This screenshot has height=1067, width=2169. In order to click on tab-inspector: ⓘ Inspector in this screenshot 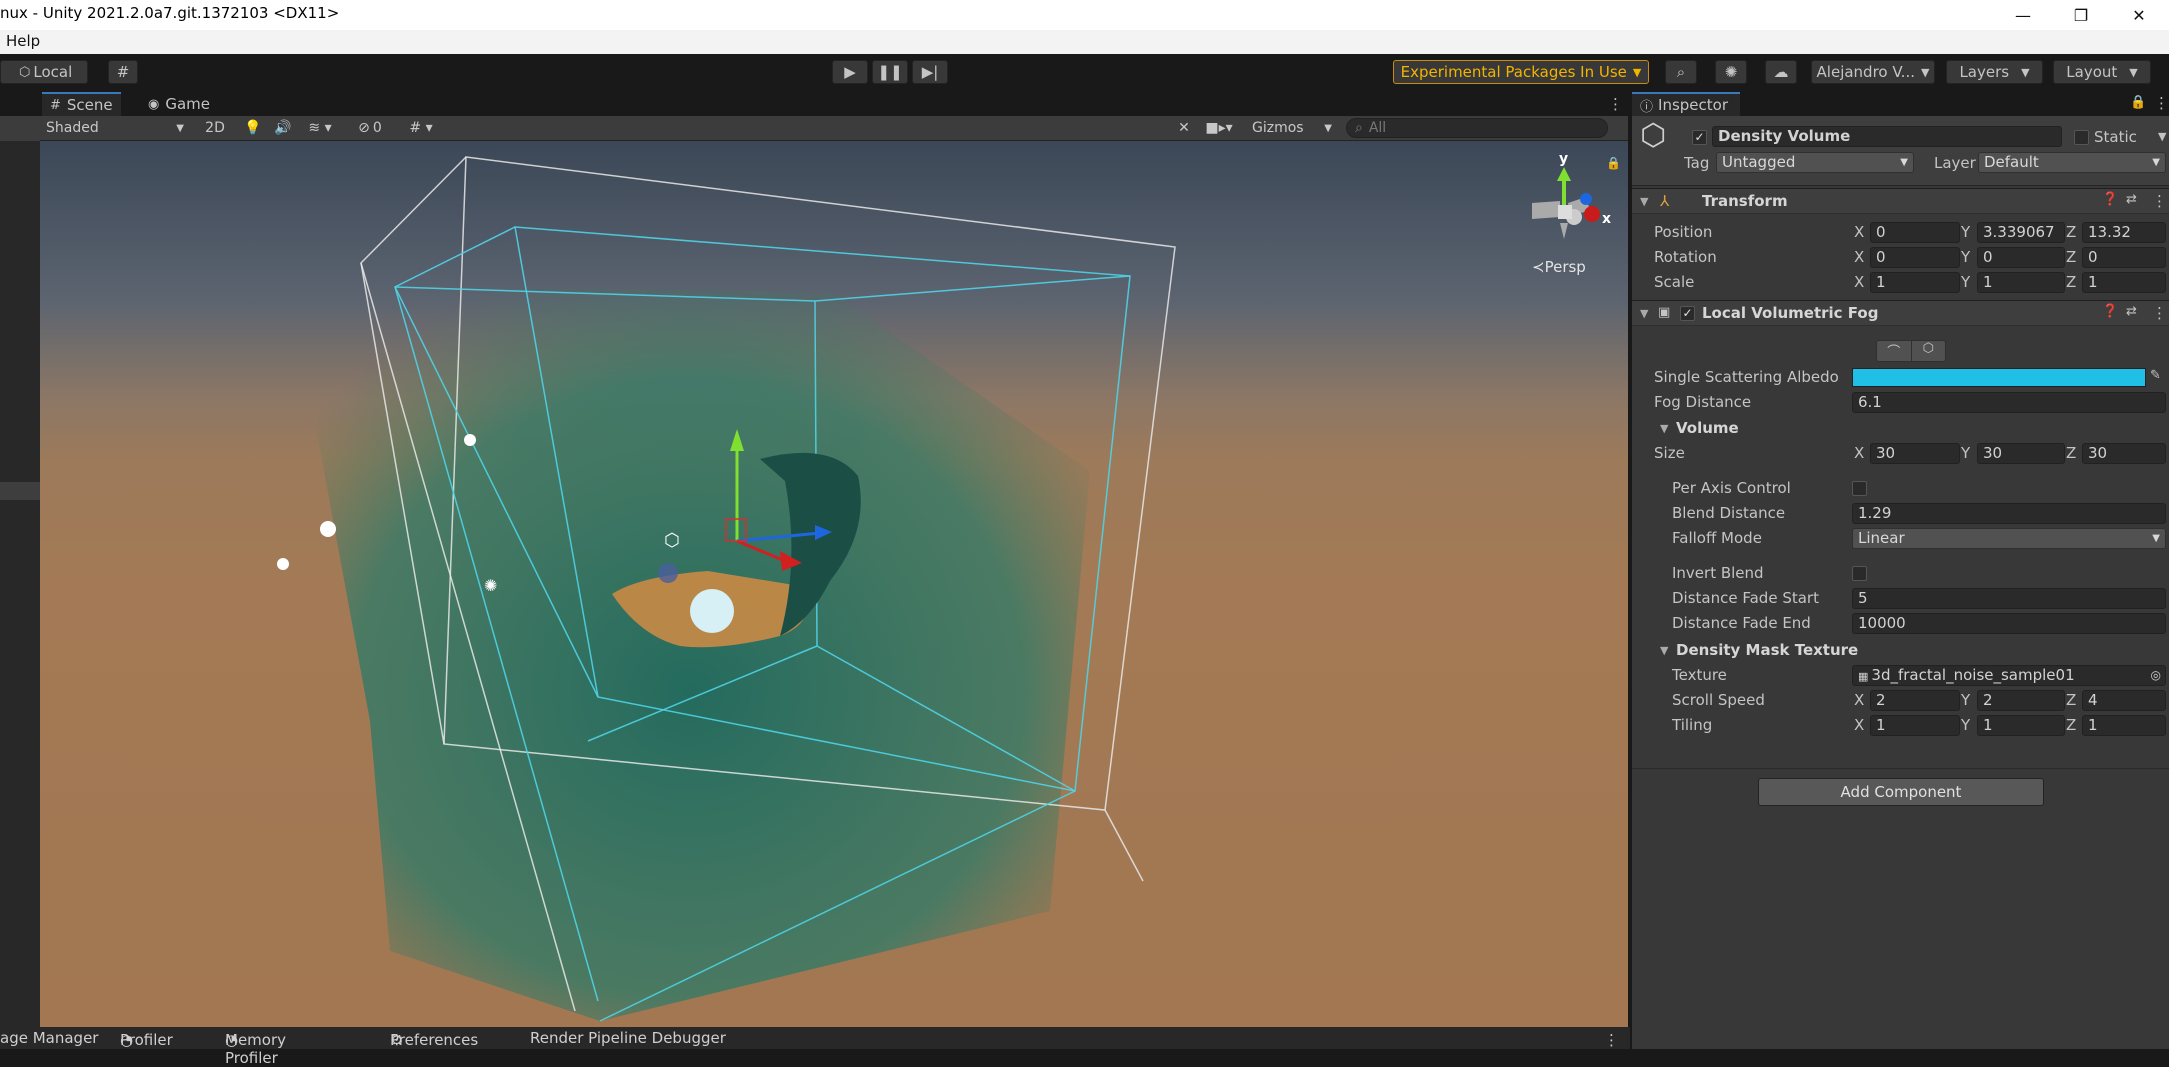, I will do `click(1686, 104)`.